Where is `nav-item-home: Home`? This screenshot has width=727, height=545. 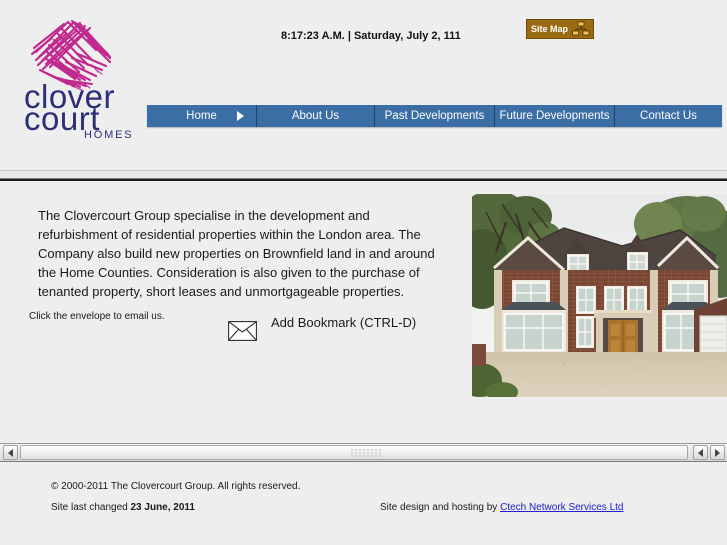
nav-item-home: Home is located at coordinates (202, 116).